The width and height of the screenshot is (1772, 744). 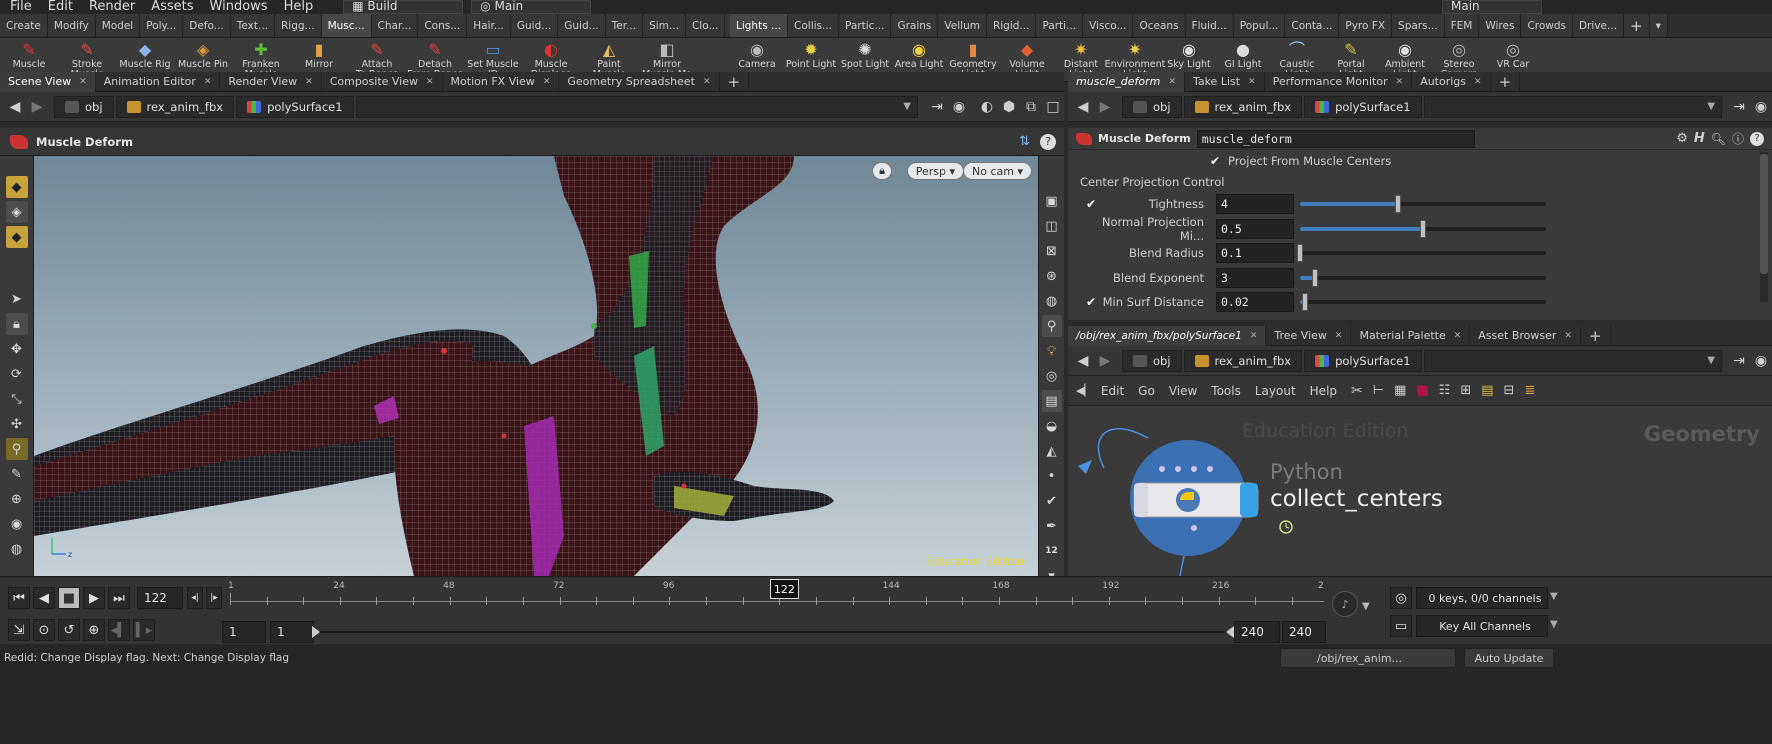 What do you see at coordinates (1052, 251) in the screenshot?
I see `lock-camera-icon: ⊠` at bounding box center [1052, 251].